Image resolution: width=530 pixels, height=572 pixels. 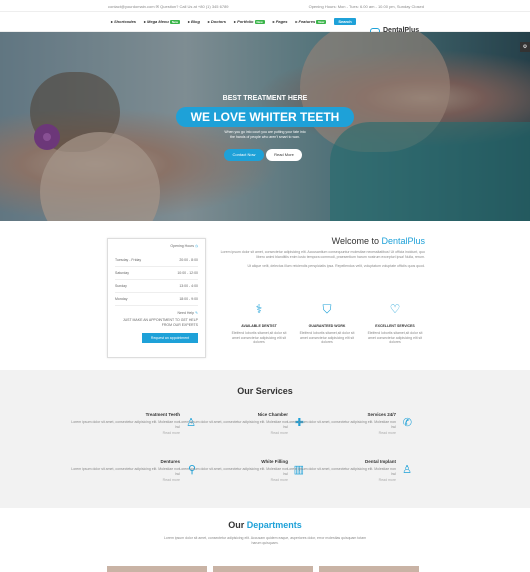 What do you see at coordinates (182, 246) in the screenshot?
I see `hours-heading-text: Opening Hours` at bounding box center [182, 246].